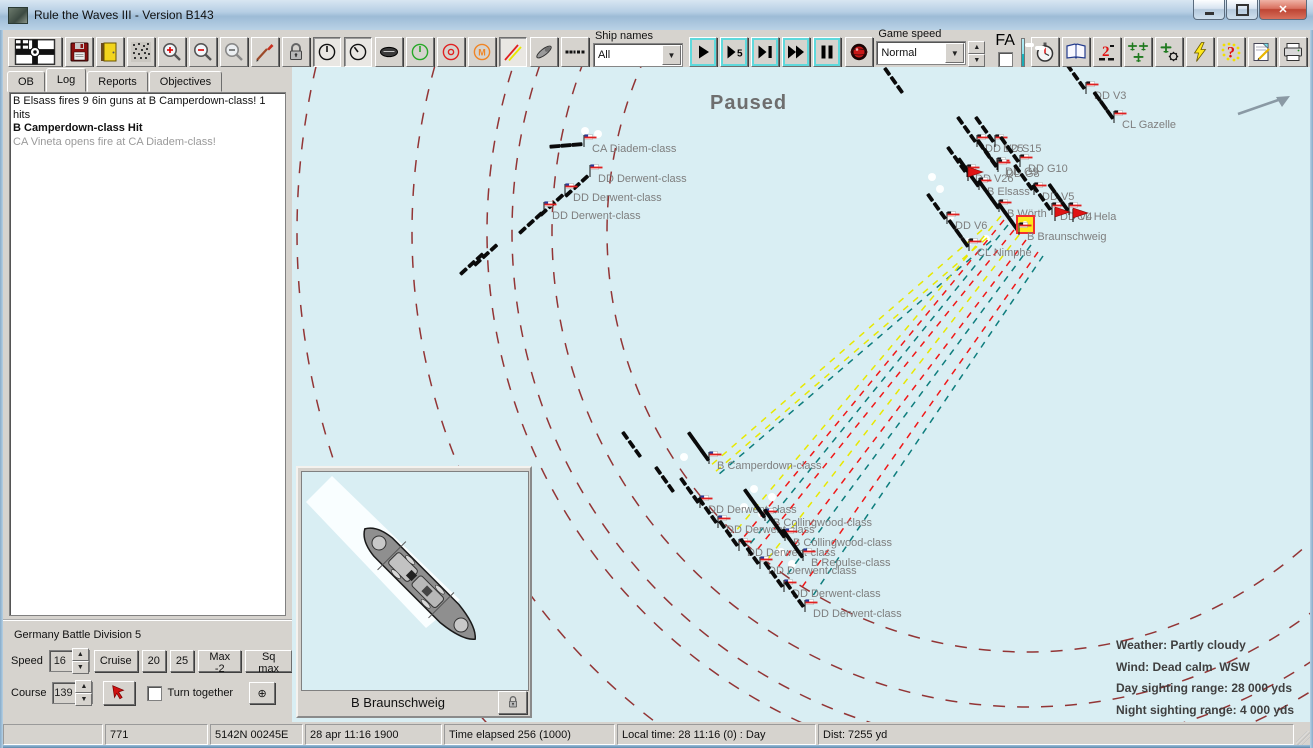 This screenshot has width=1313, height=748. I want to click on weather-line: Day sighting range: 28 000 yds, so click(1204, 688).